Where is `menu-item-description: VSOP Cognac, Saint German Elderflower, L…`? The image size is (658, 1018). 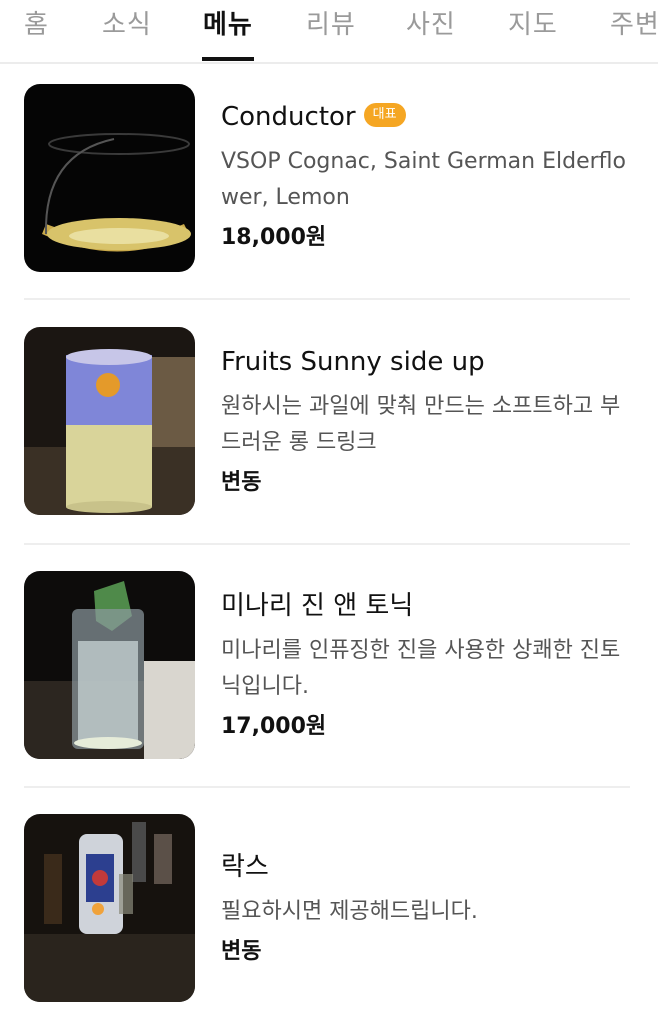
menu-item-description: VSOP Cognac, Saint German Elderflower, L… is located at coordinates (423, 179).